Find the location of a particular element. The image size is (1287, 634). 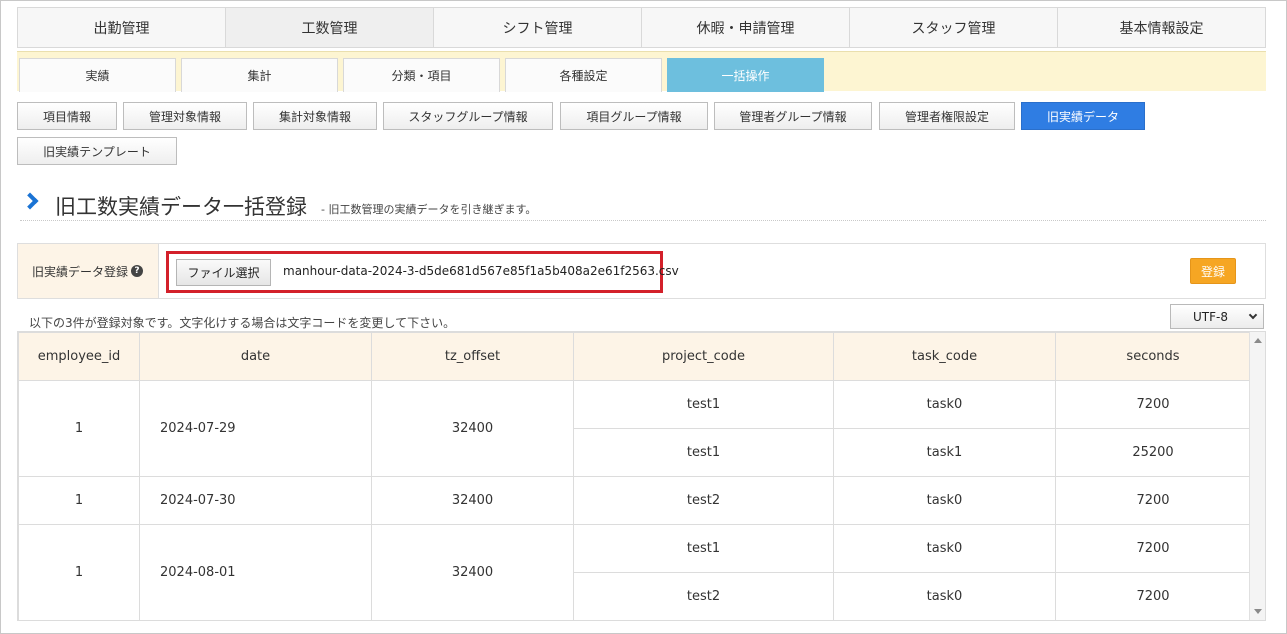

subtab-summary: 集計 is located at coordinates (259, 75).